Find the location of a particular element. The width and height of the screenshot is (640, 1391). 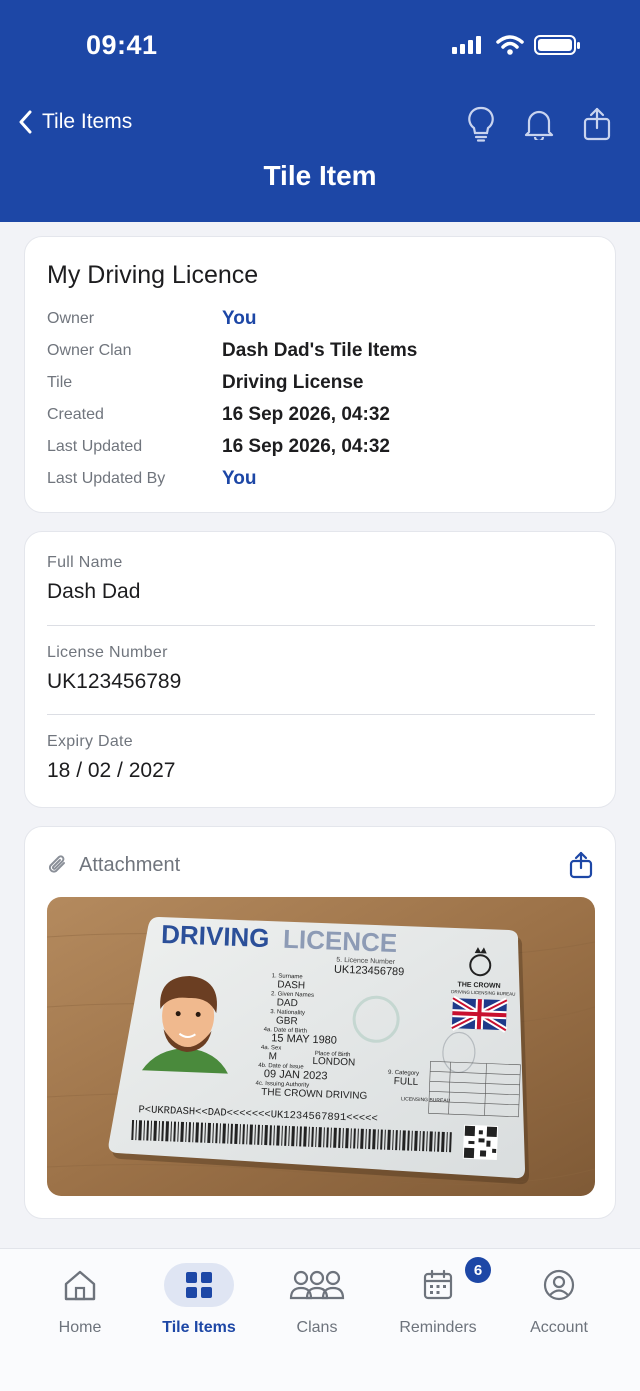

item-title: My Driving Licence is located at coordinates (153, 275).